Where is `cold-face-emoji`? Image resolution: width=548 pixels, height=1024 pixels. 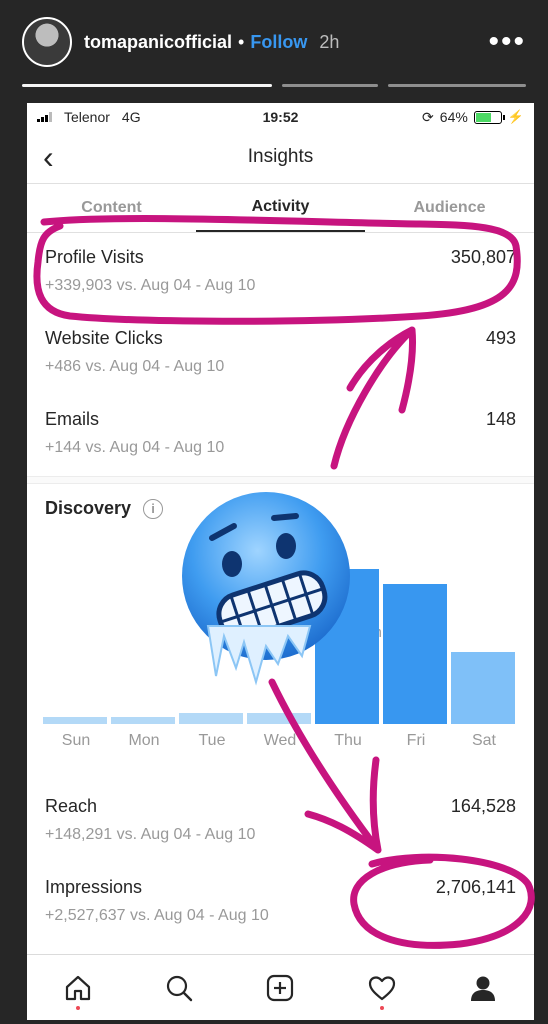
cold-face-emoji is located at coordinates (266, 589).